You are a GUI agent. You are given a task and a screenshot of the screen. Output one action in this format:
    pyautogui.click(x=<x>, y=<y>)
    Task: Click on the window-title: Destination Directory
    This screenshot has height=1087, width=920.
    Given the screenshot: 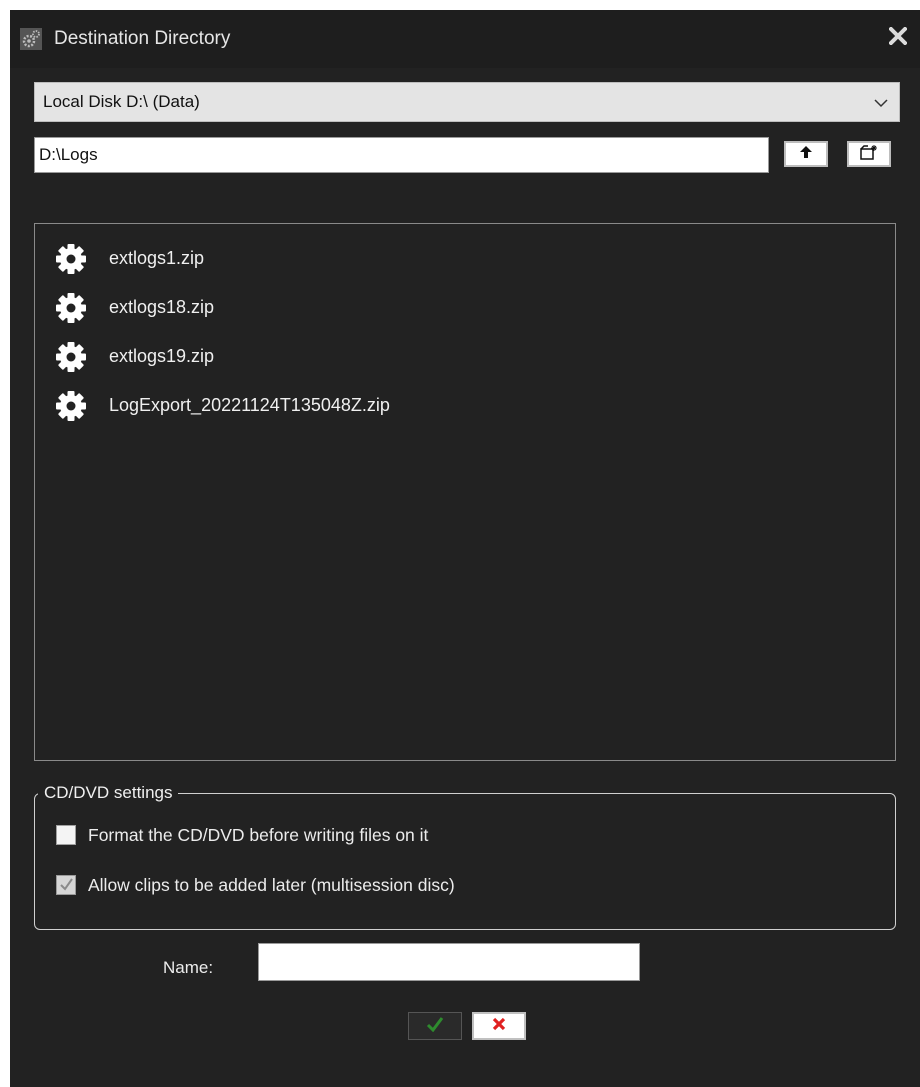 What is the action you would take?
    pyautogui.click(x=142, y=38)
    